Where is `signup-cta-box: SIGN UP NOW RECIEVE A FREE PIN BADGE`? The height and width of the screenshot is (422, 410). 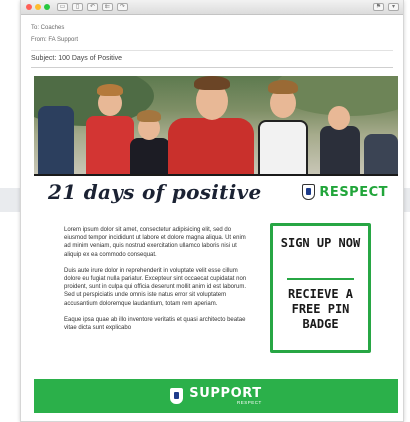 signup-cta-box: SIGN UP NOW RECIEVE A FREE PIN BADGE is located at coordinates (320, 288).